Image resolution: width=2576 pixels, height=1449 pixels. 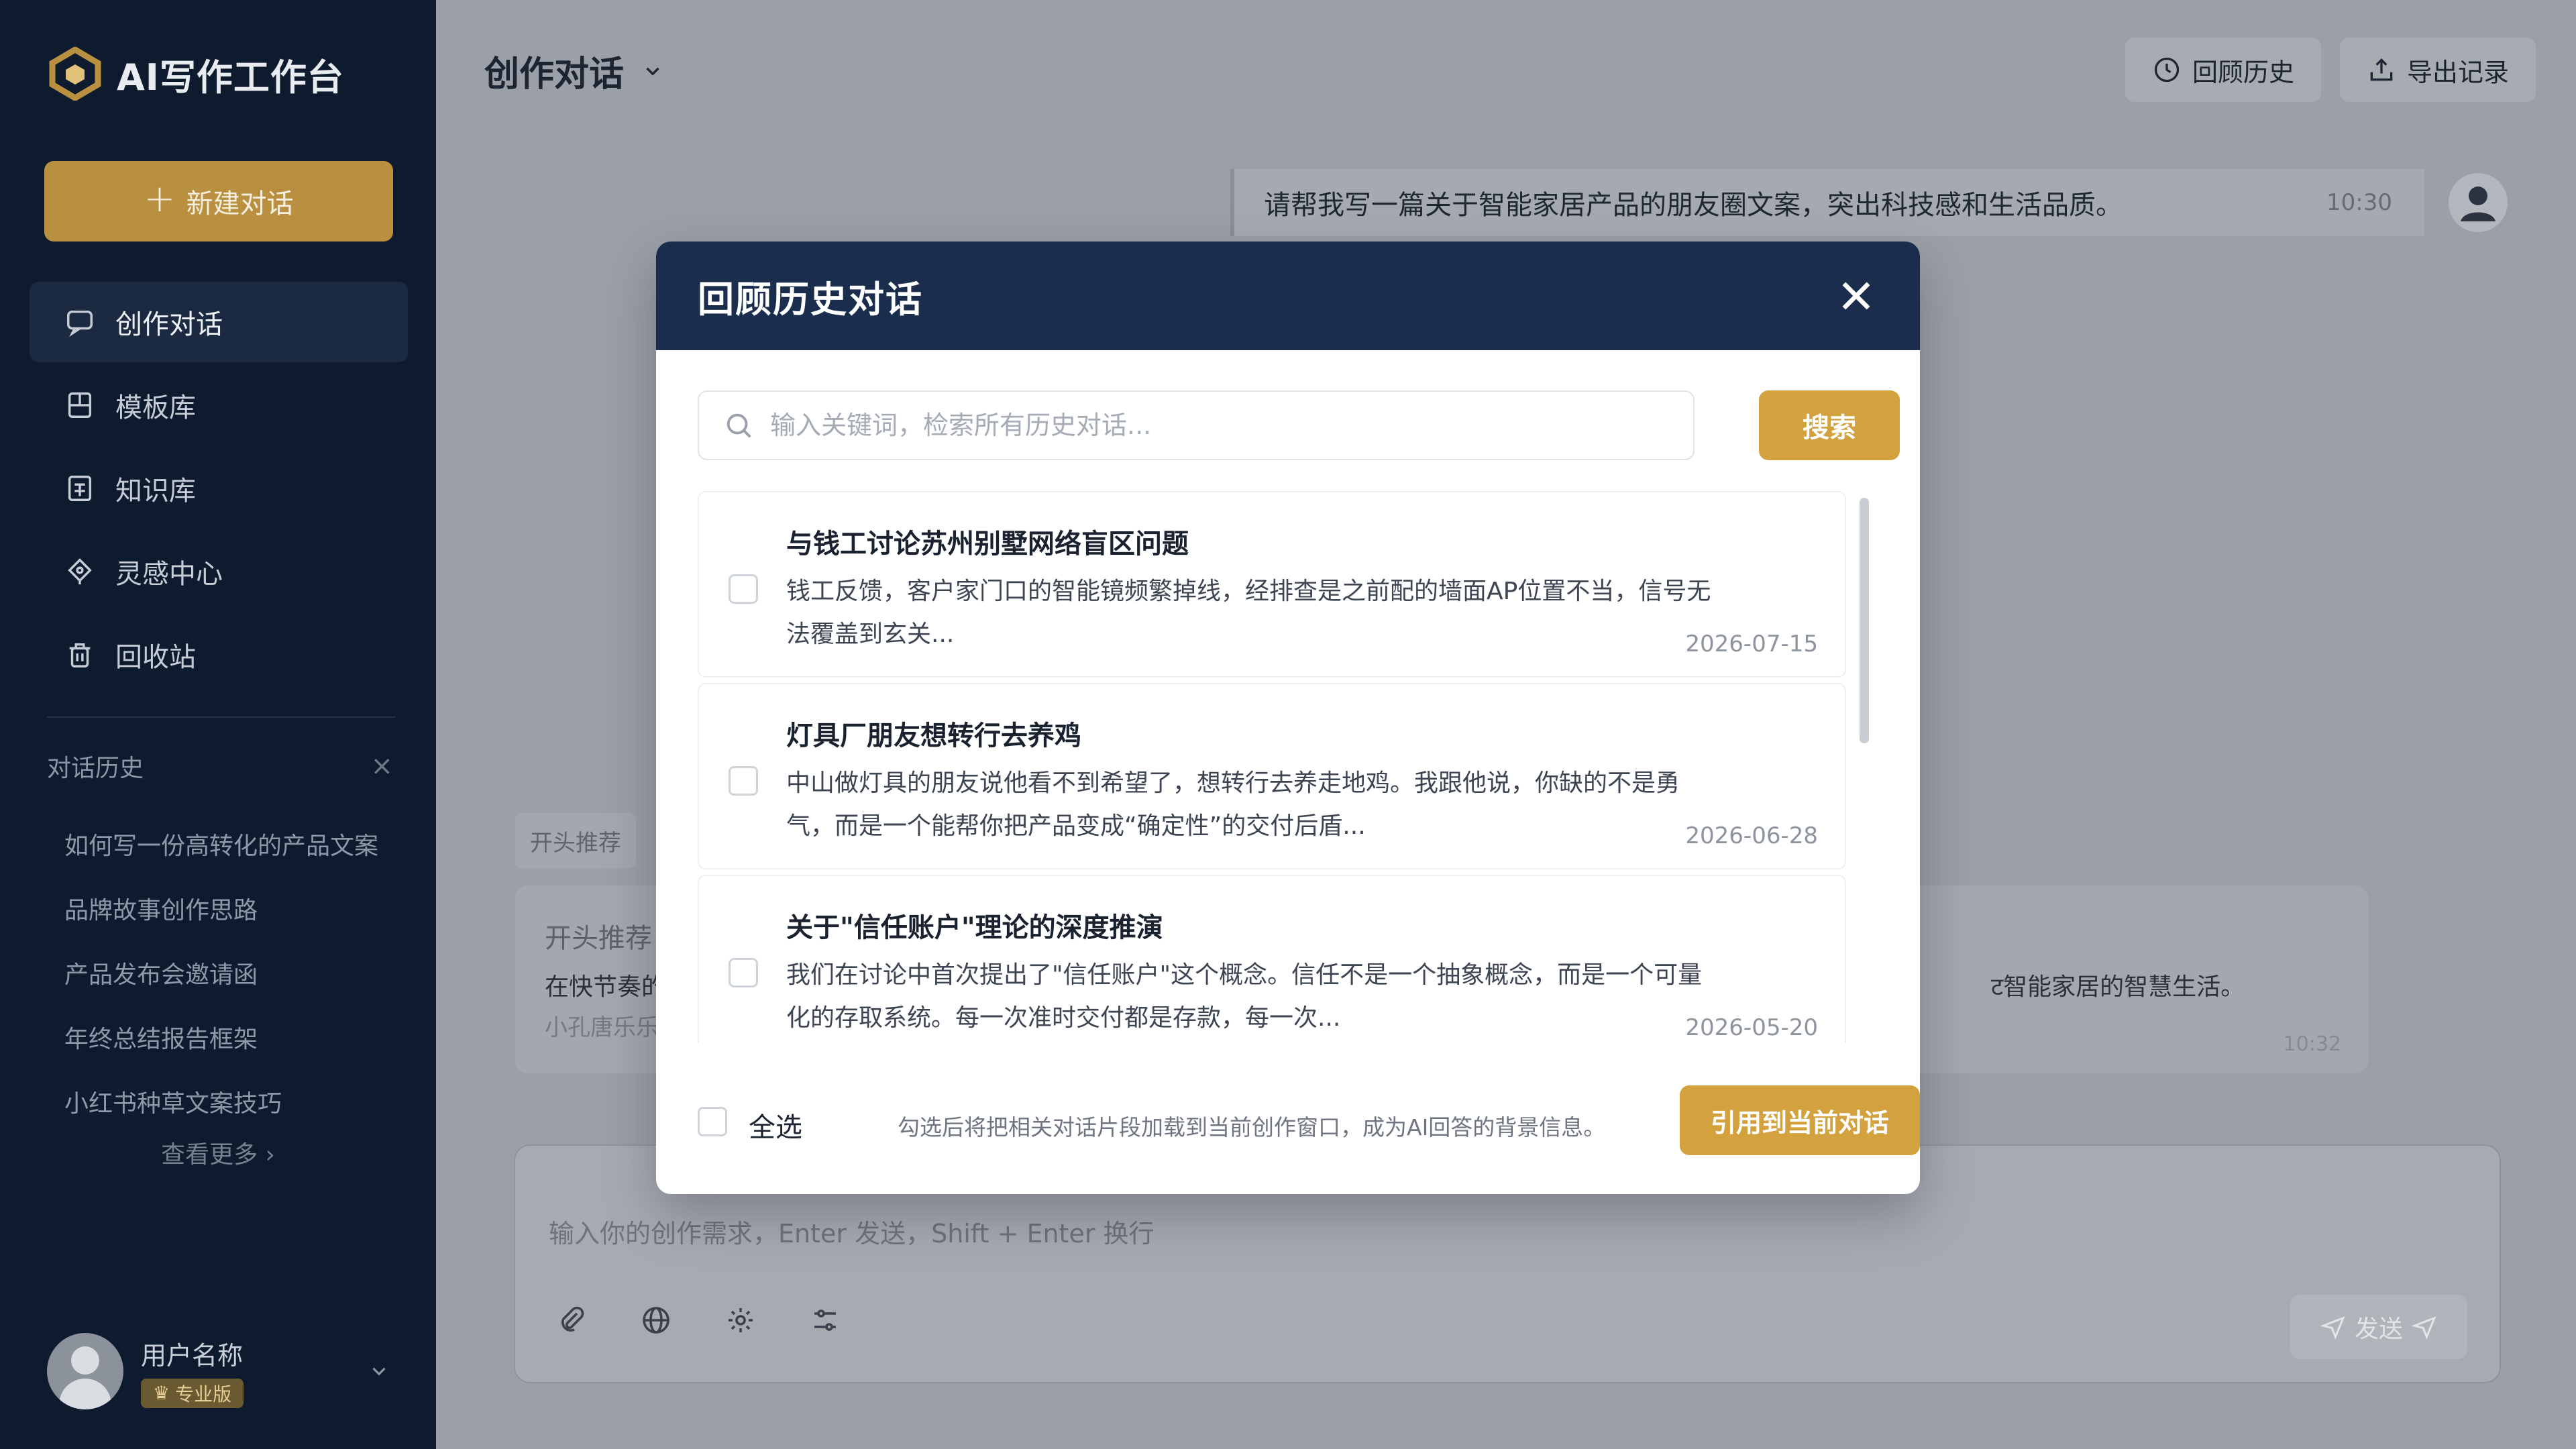 I want to click on sidebar-item-trash: 回收站, so click(x=219, y=654).